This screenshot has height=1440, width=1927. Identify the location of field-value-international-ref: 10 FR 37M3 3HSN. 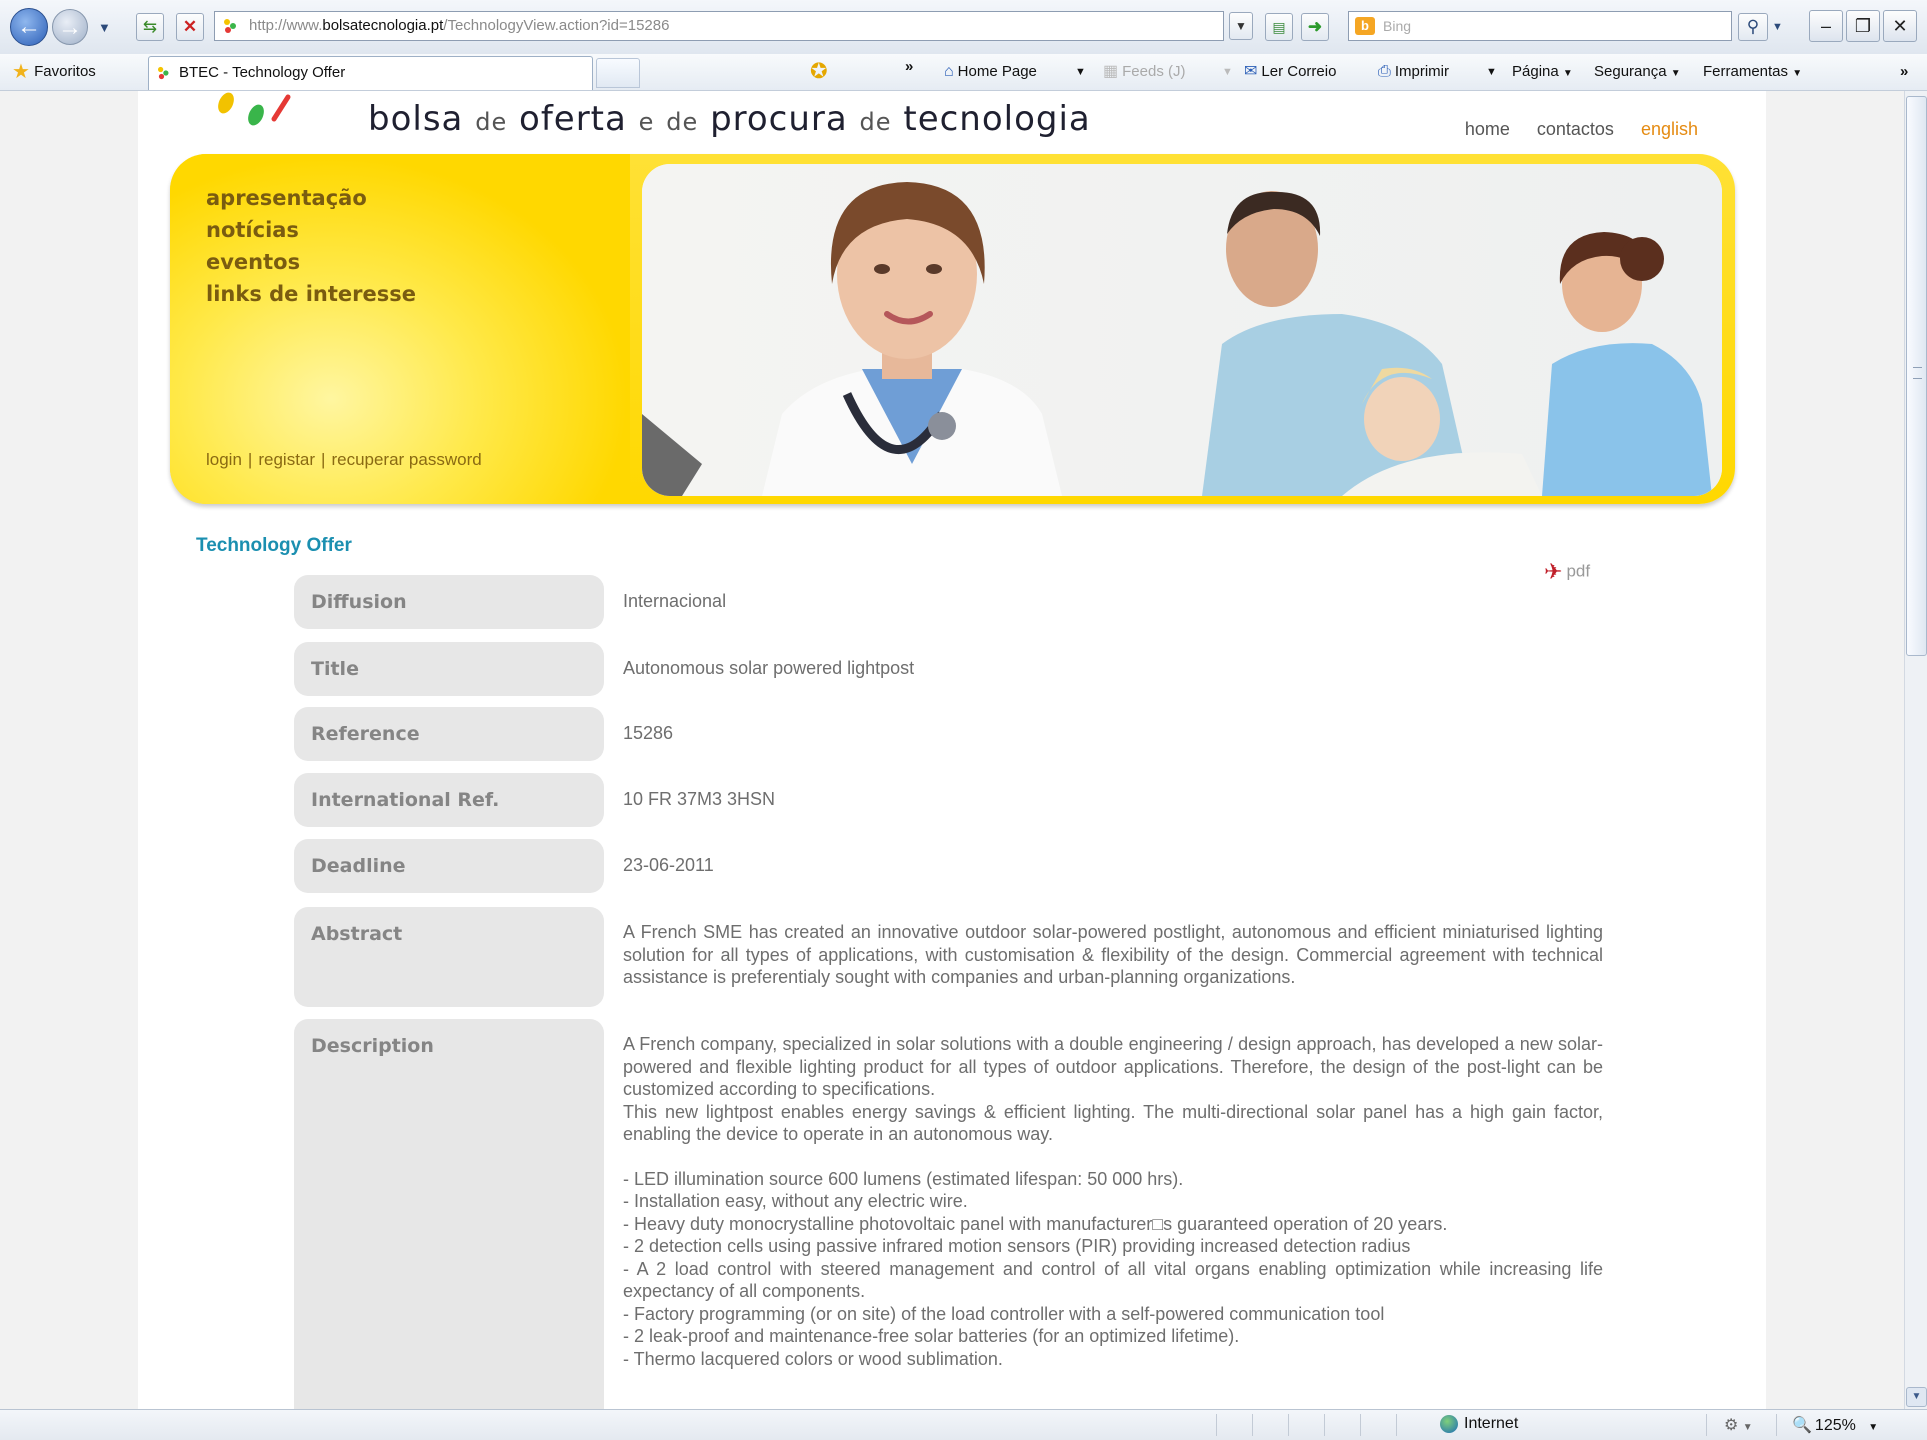
(699, 799).